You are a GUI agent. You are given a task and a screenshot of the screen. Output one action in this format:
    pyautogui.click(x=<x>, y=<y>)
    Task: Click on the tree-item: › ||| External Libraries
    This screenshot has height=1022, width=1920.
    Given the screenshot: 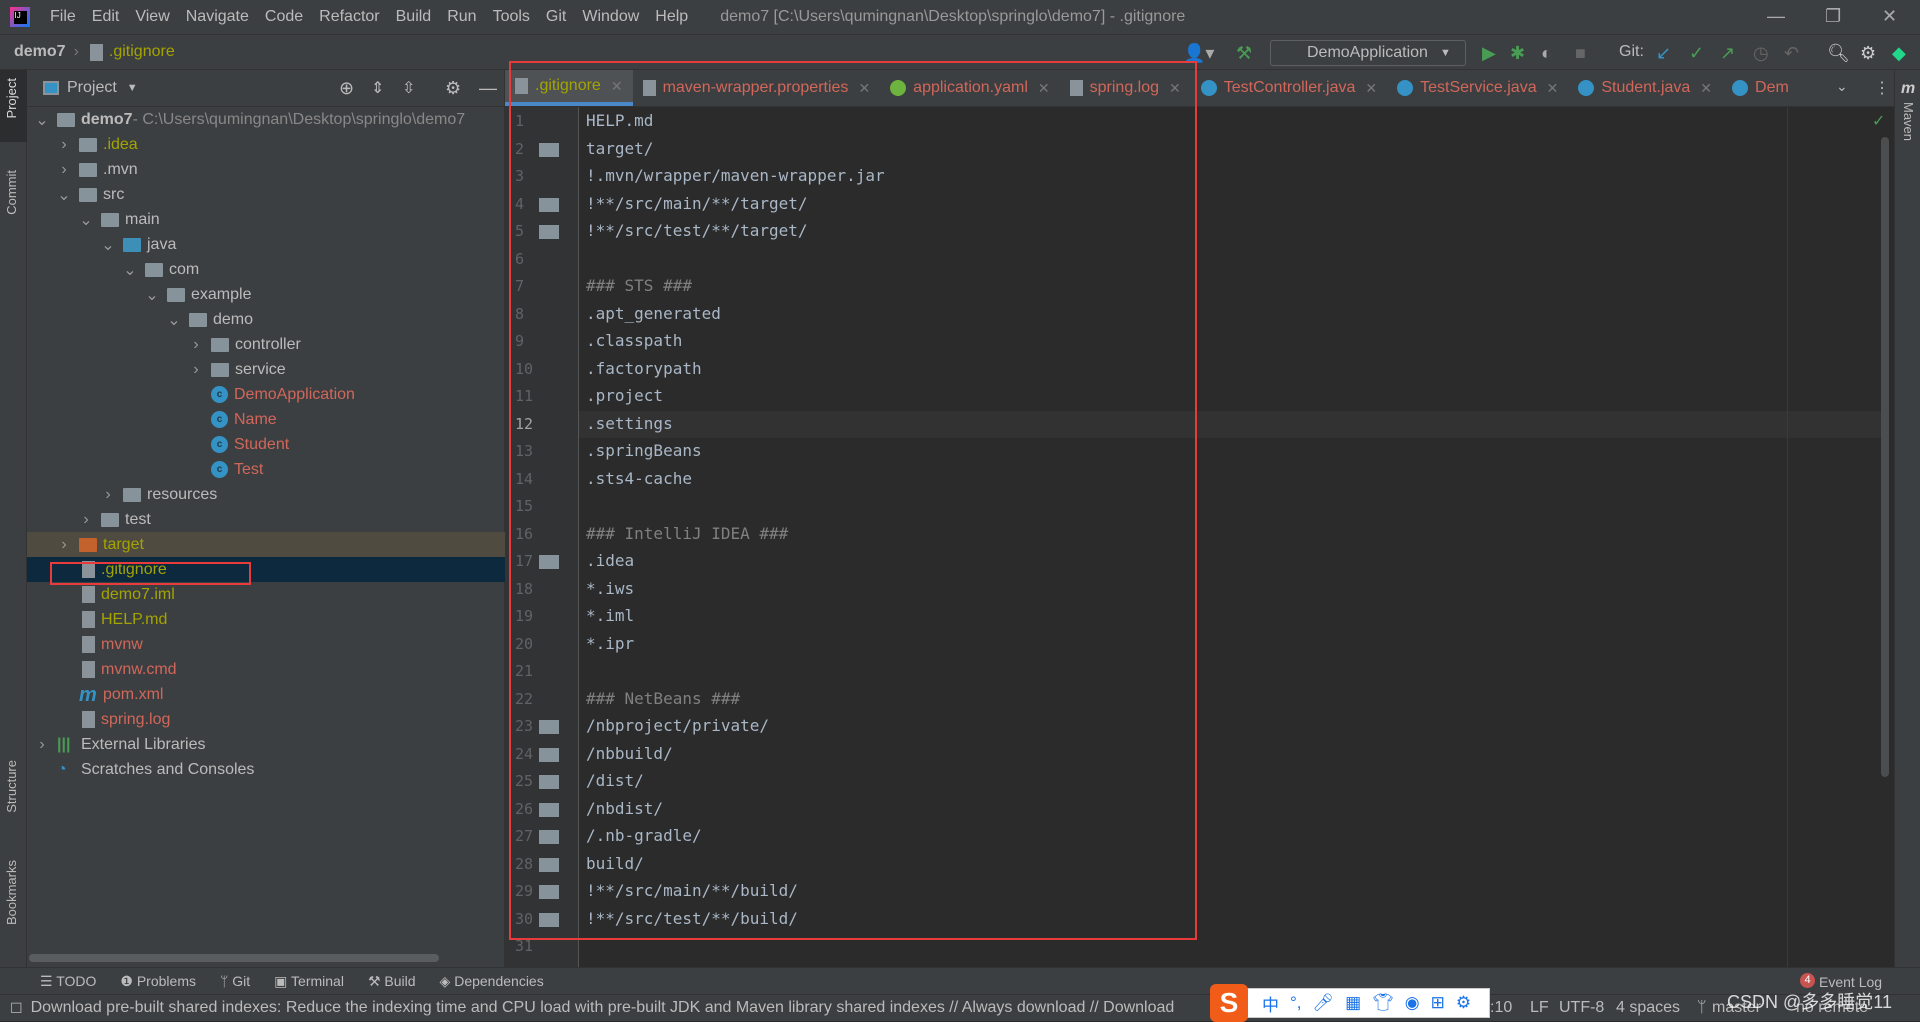 What is the action you would take?
    pyautogui.click(x=266, y=744)
    